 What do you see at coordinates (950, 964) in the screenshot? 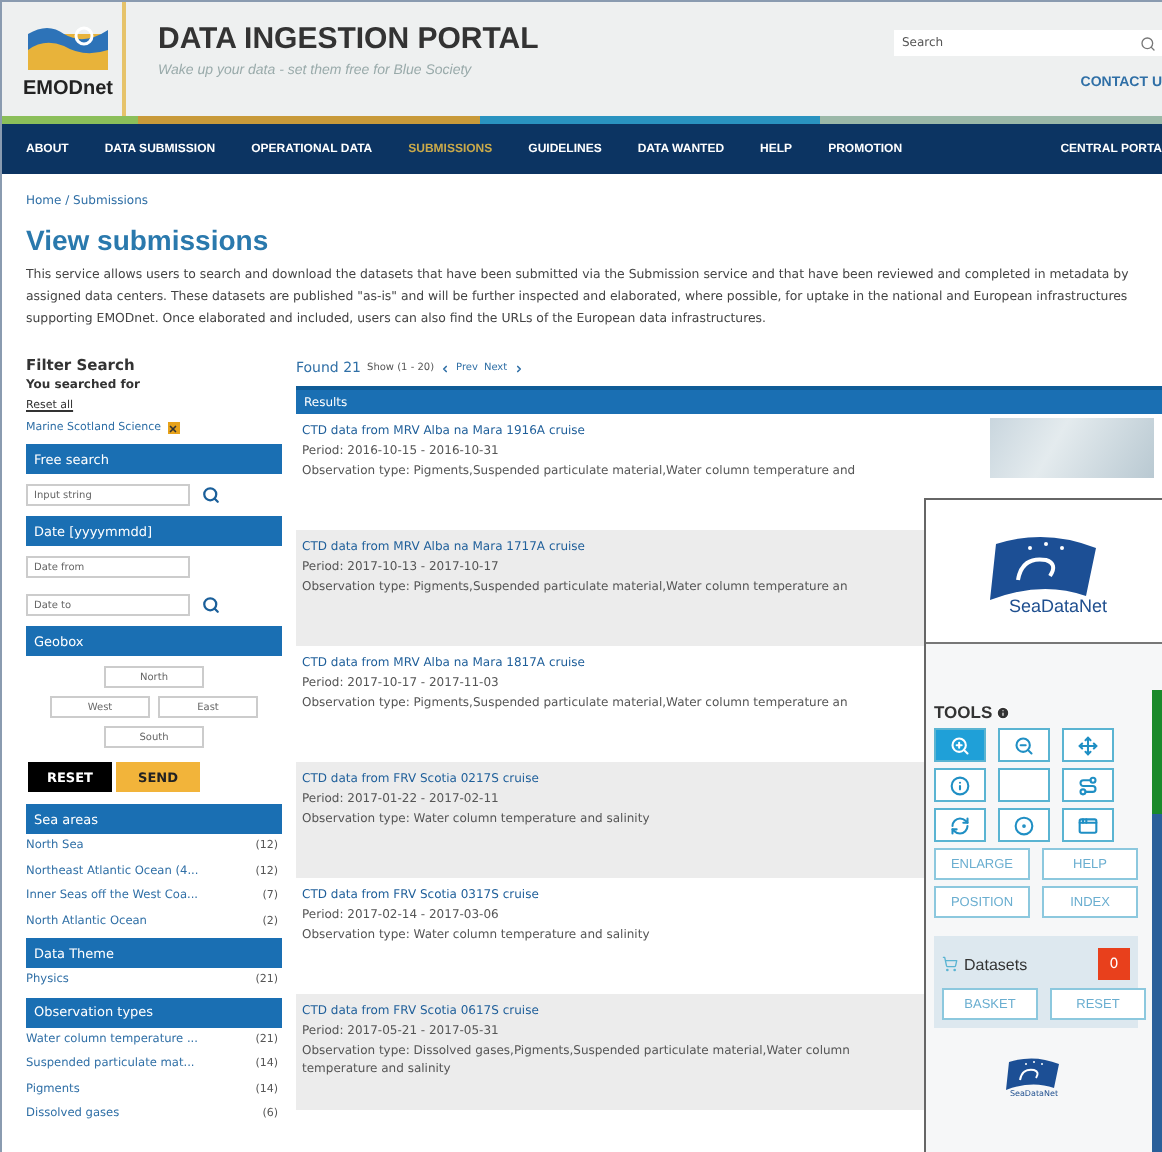
I see `cart-icon` at bounding box center [950, 964].